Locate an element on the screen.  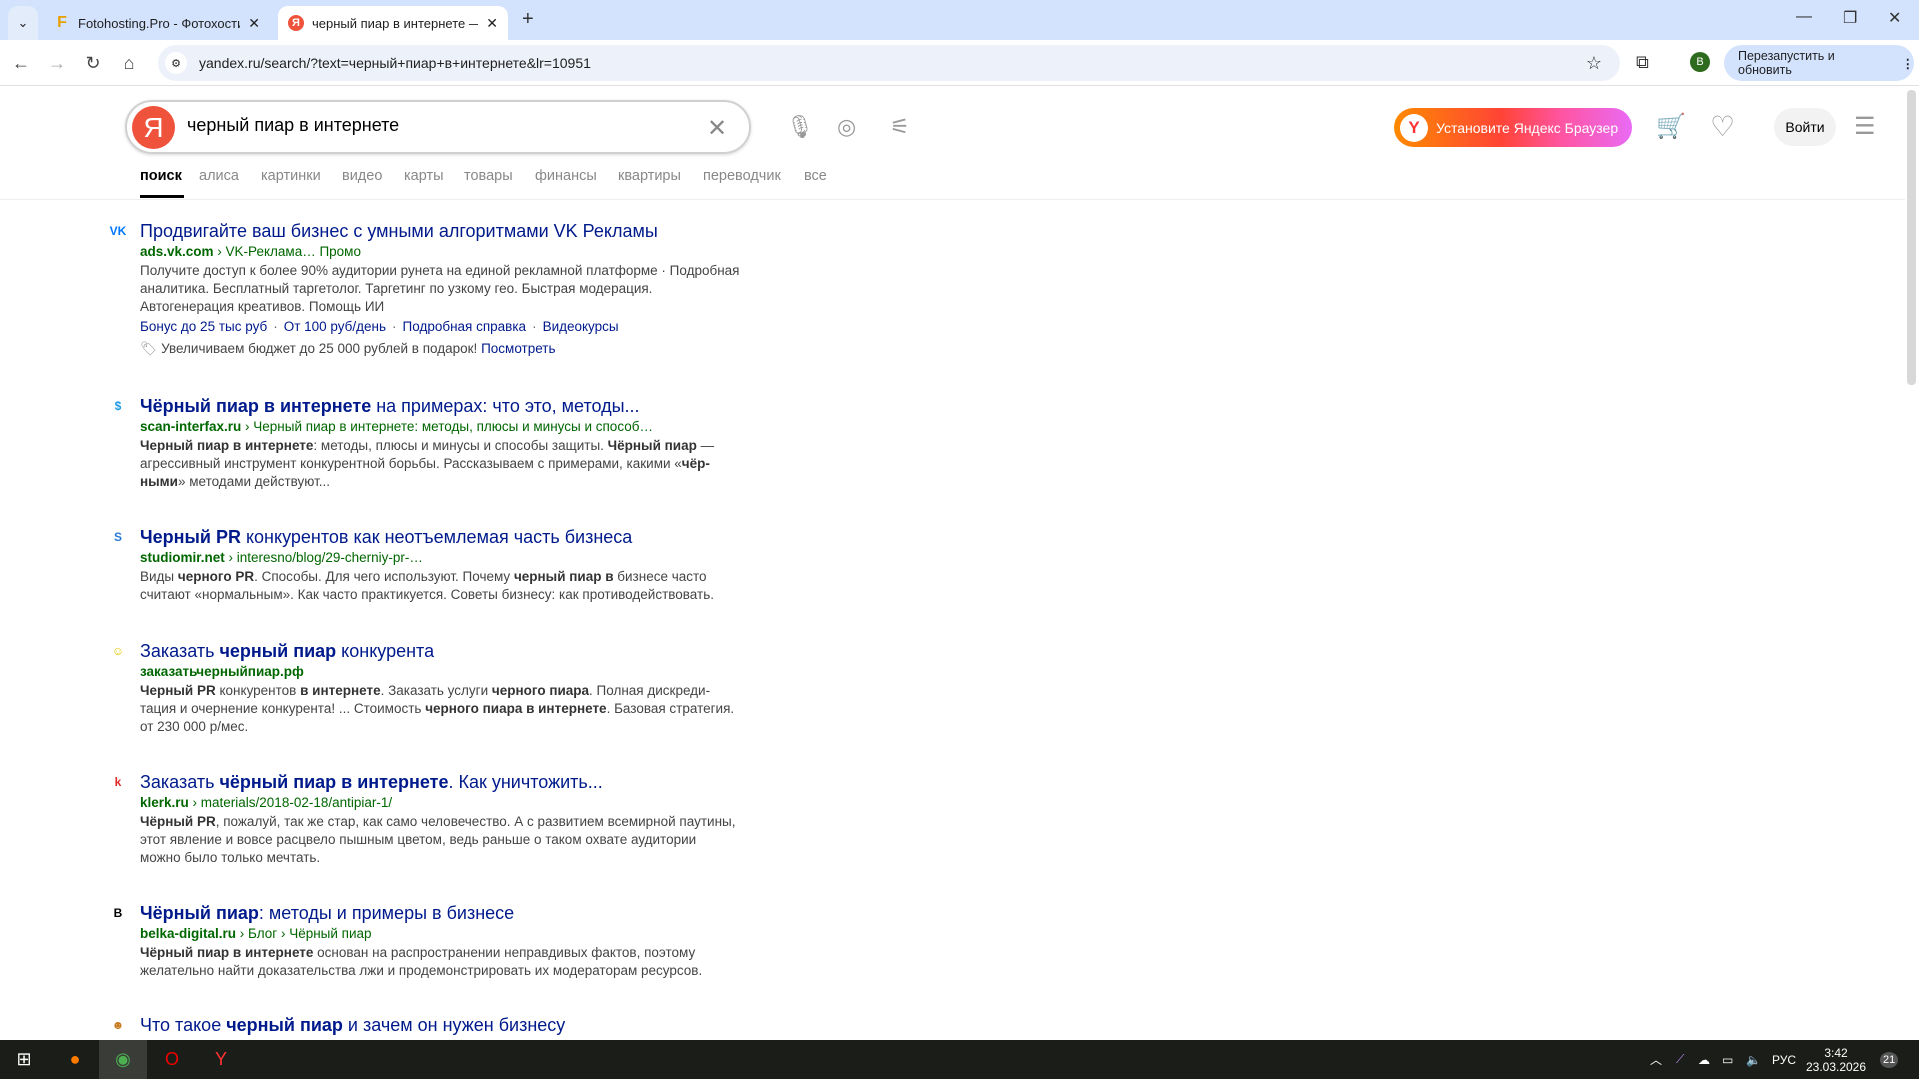
vertical-tab-9: все is located at coordinates (815, 176).